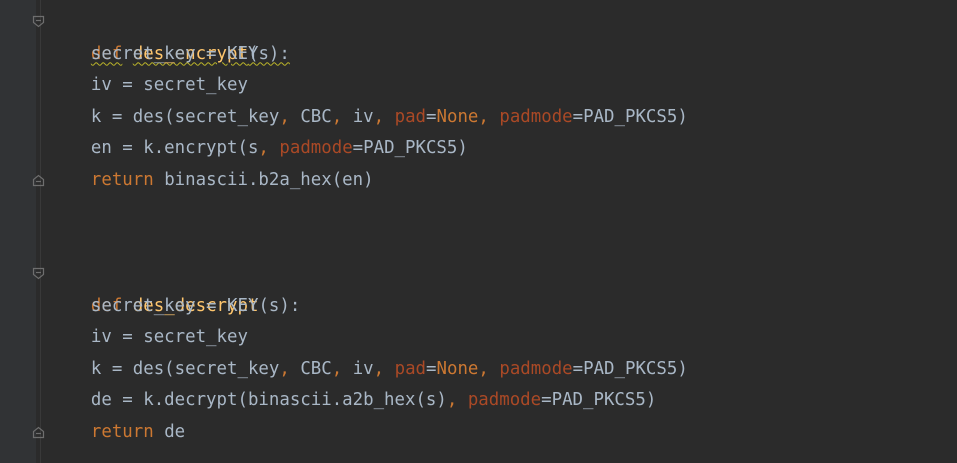  I want to click on signature: (s):, so click(279, 305).